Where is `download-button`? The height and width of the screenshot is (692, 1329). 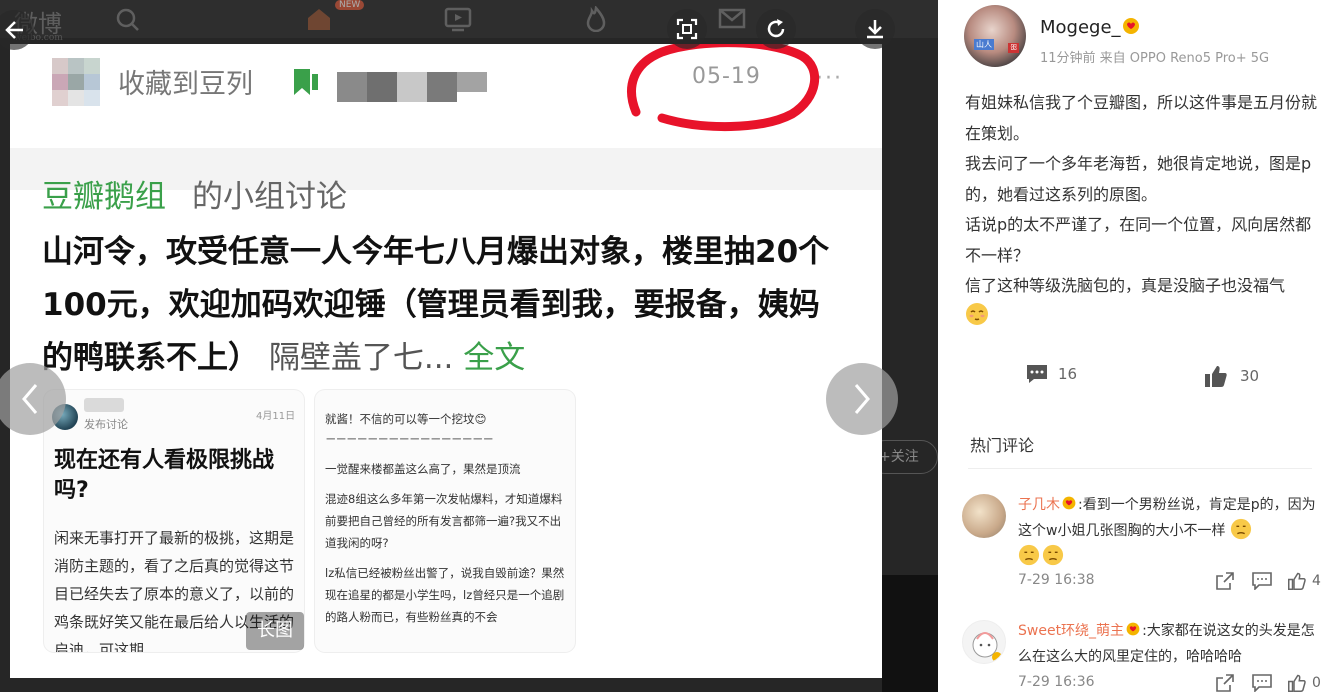
download-button is located at coordinates (875, 29).